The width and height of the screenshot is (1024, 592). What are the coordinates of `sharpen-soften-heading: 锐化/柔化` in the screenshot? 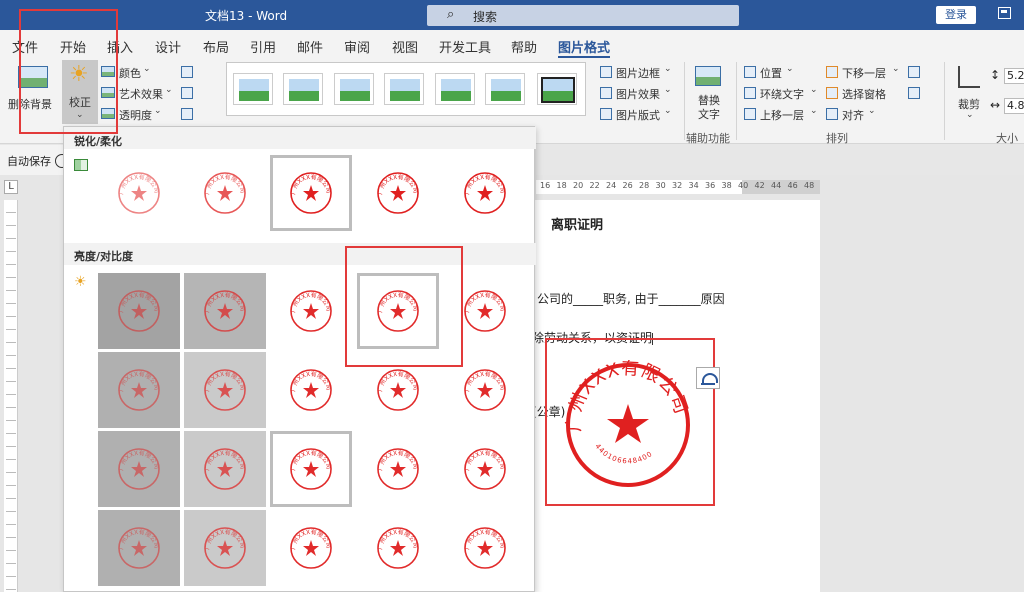 It's located at (98, 141).